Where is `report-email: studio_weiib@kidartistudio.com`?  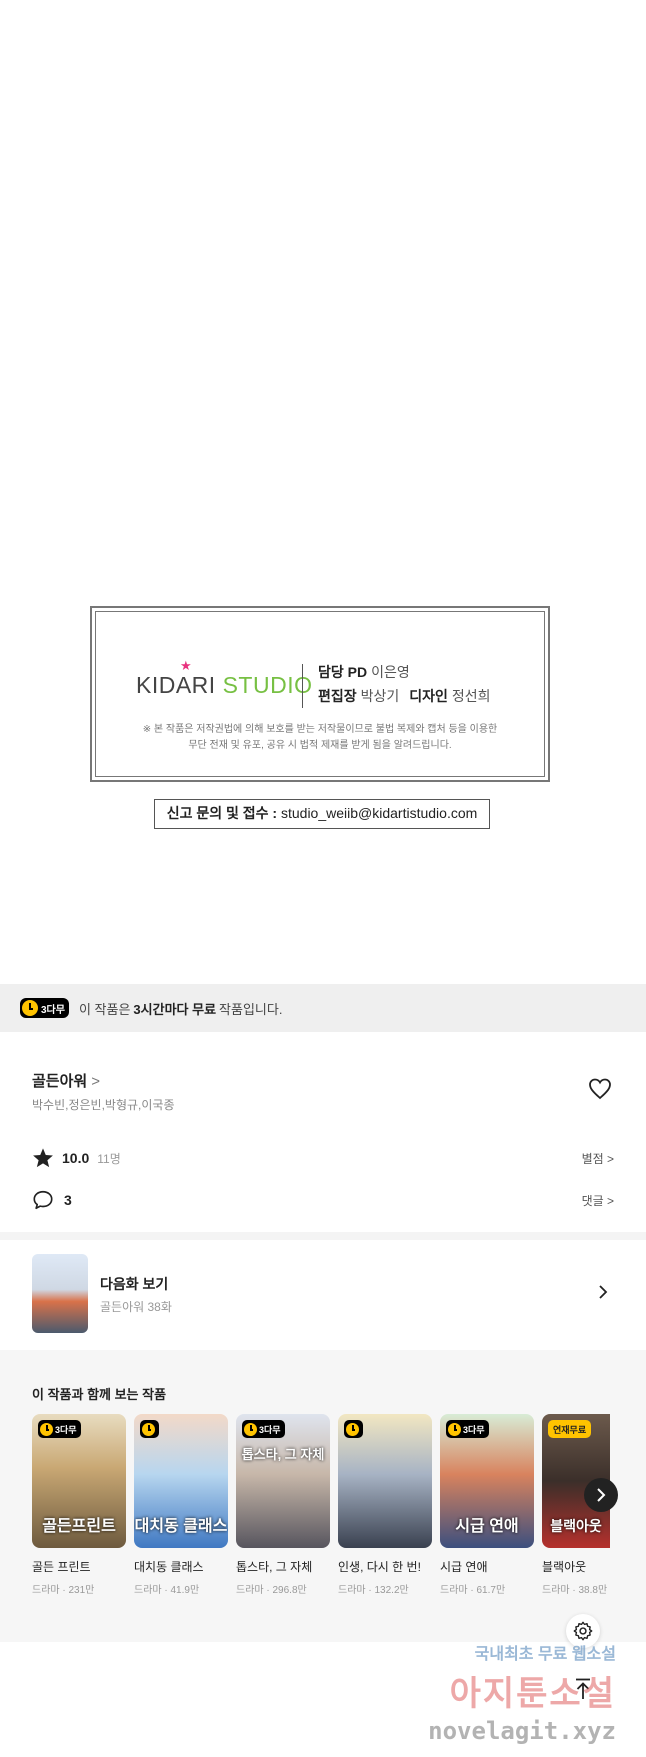
report-email: studio_weiib@kidartistudio.com is located at coordinates (379, 813).